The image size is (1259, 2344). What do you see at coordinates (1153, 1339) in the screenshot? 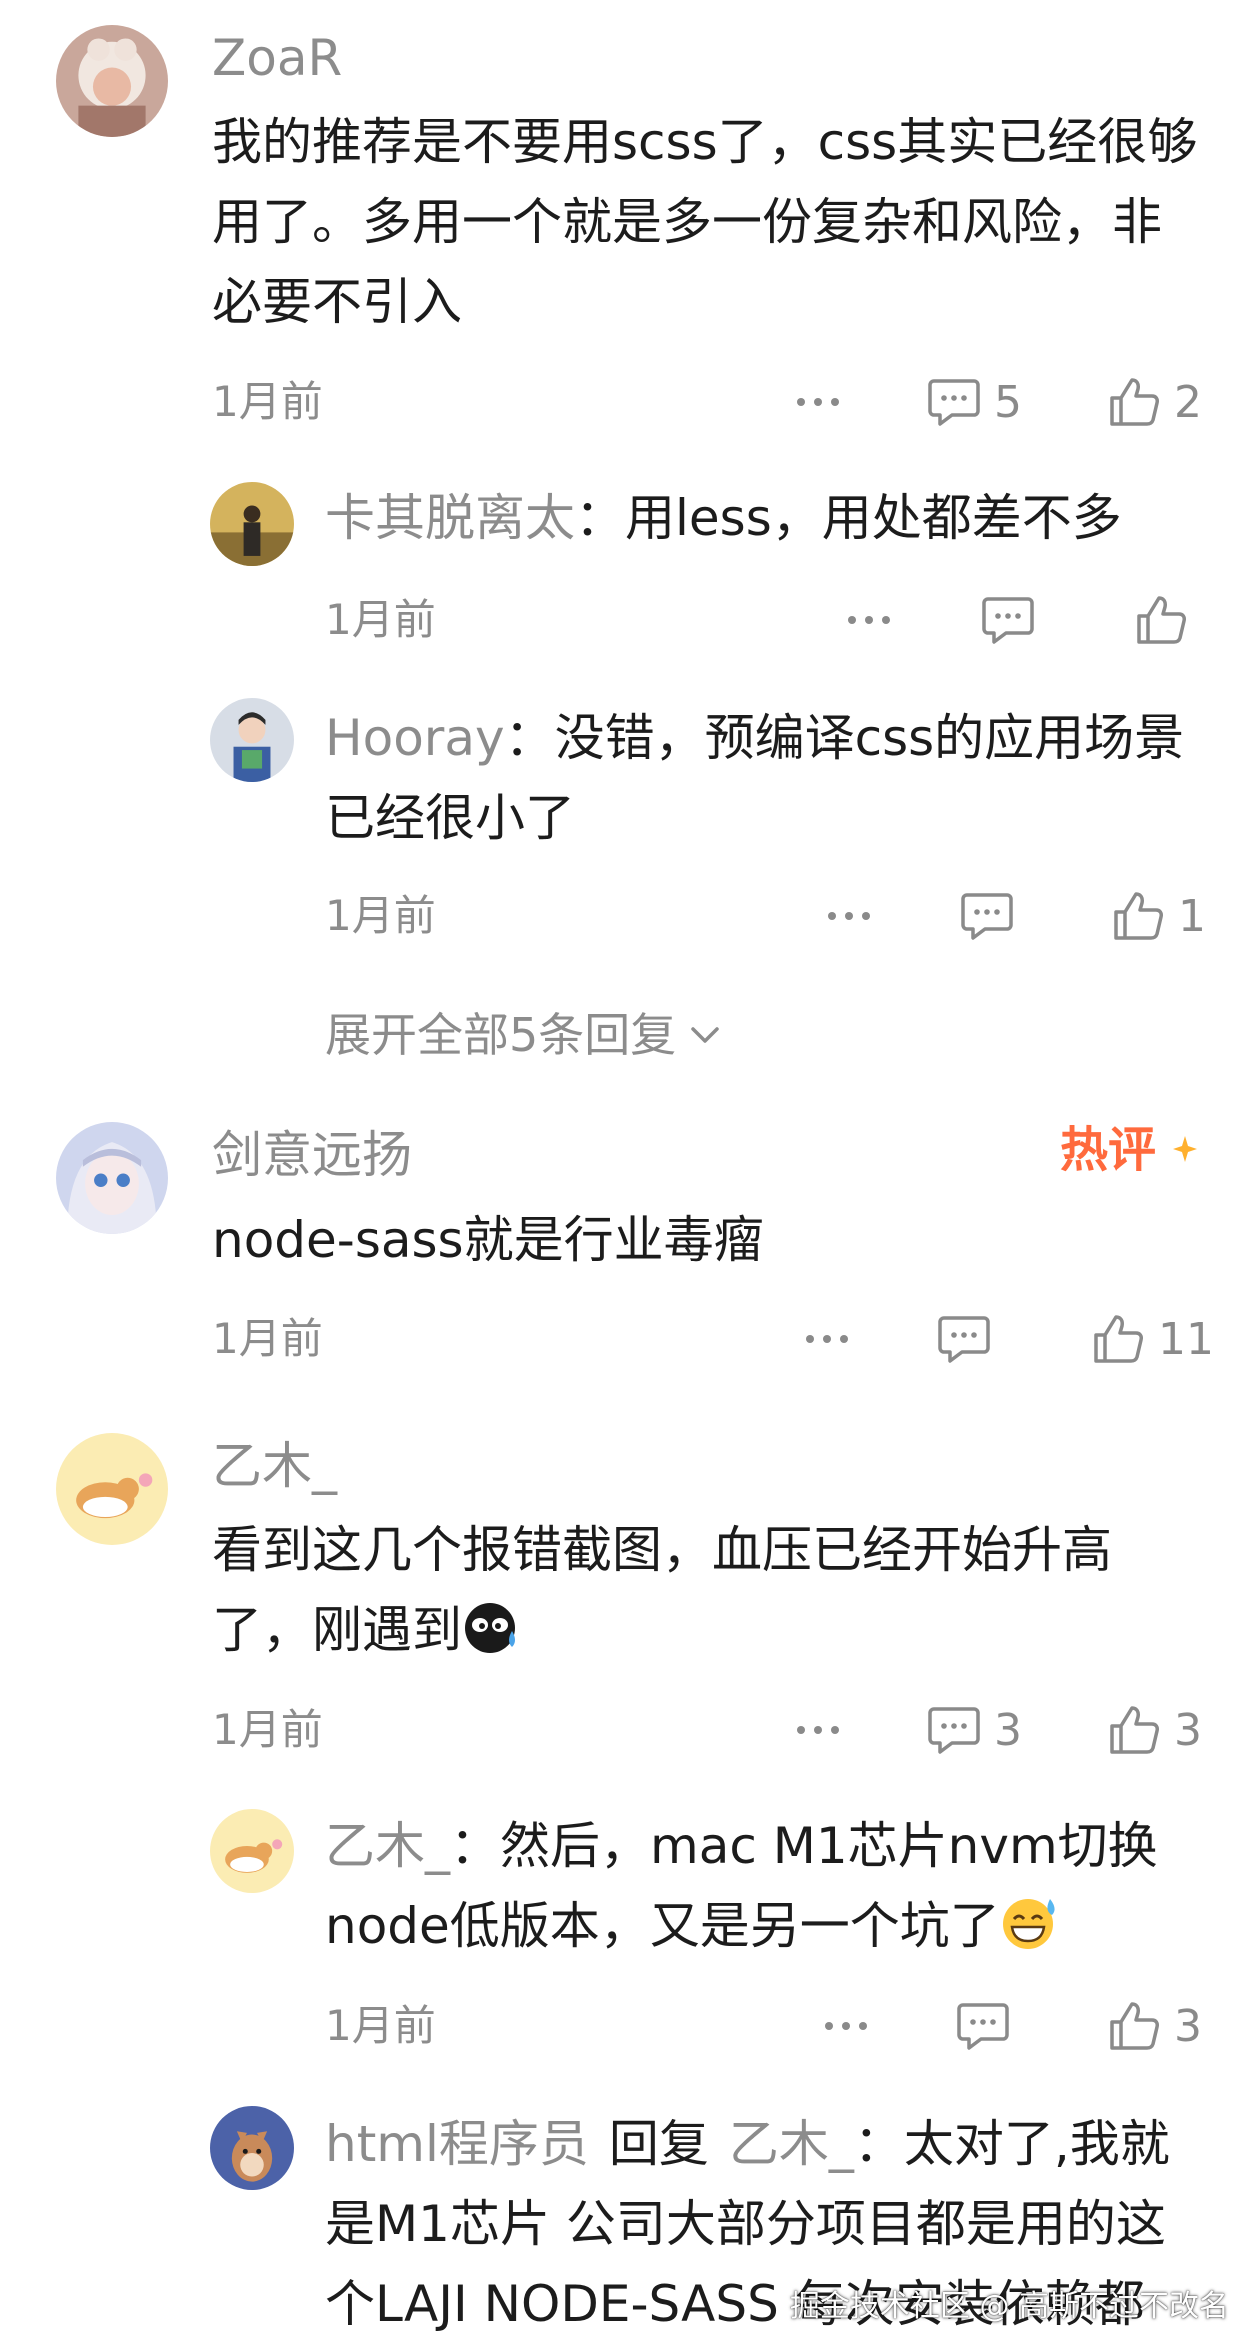
I see `like-button: 11` at bounding box center [1153, 1339].